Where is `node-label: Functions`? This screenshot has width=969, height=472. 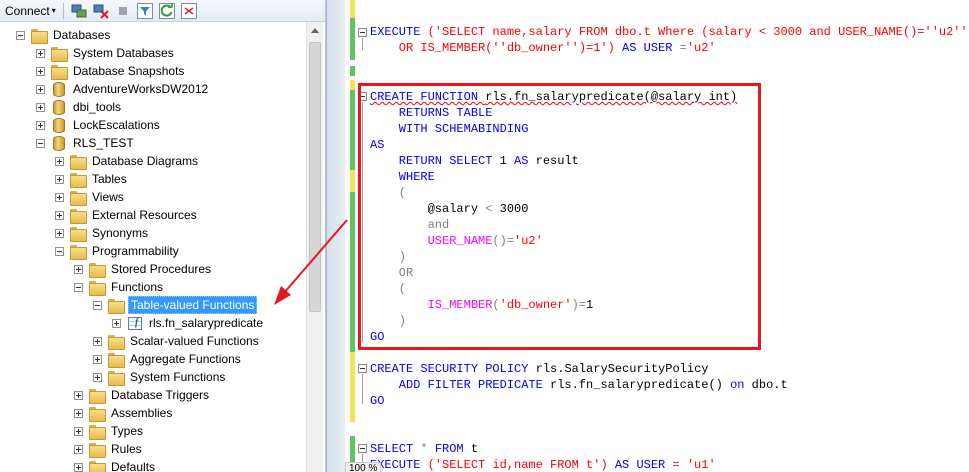
node-label: Functions is located at coordinates (137, 287).